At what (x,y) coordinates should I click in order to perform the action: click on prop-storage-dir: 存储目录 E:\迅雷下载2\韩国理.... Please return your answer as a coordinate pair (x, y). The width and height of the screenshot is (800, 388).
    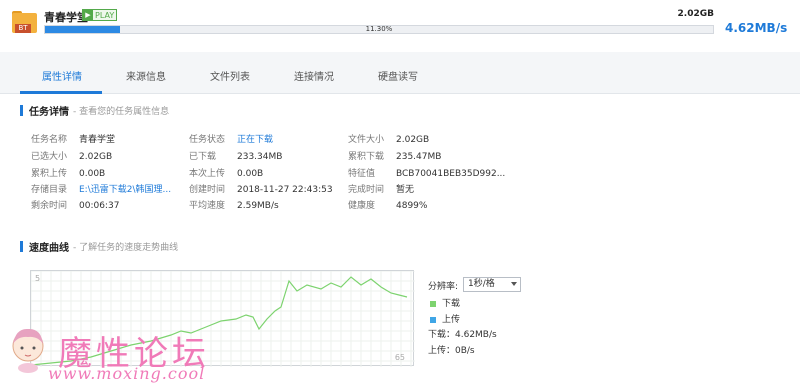
    Looking at the image, I should click on (101, 190).